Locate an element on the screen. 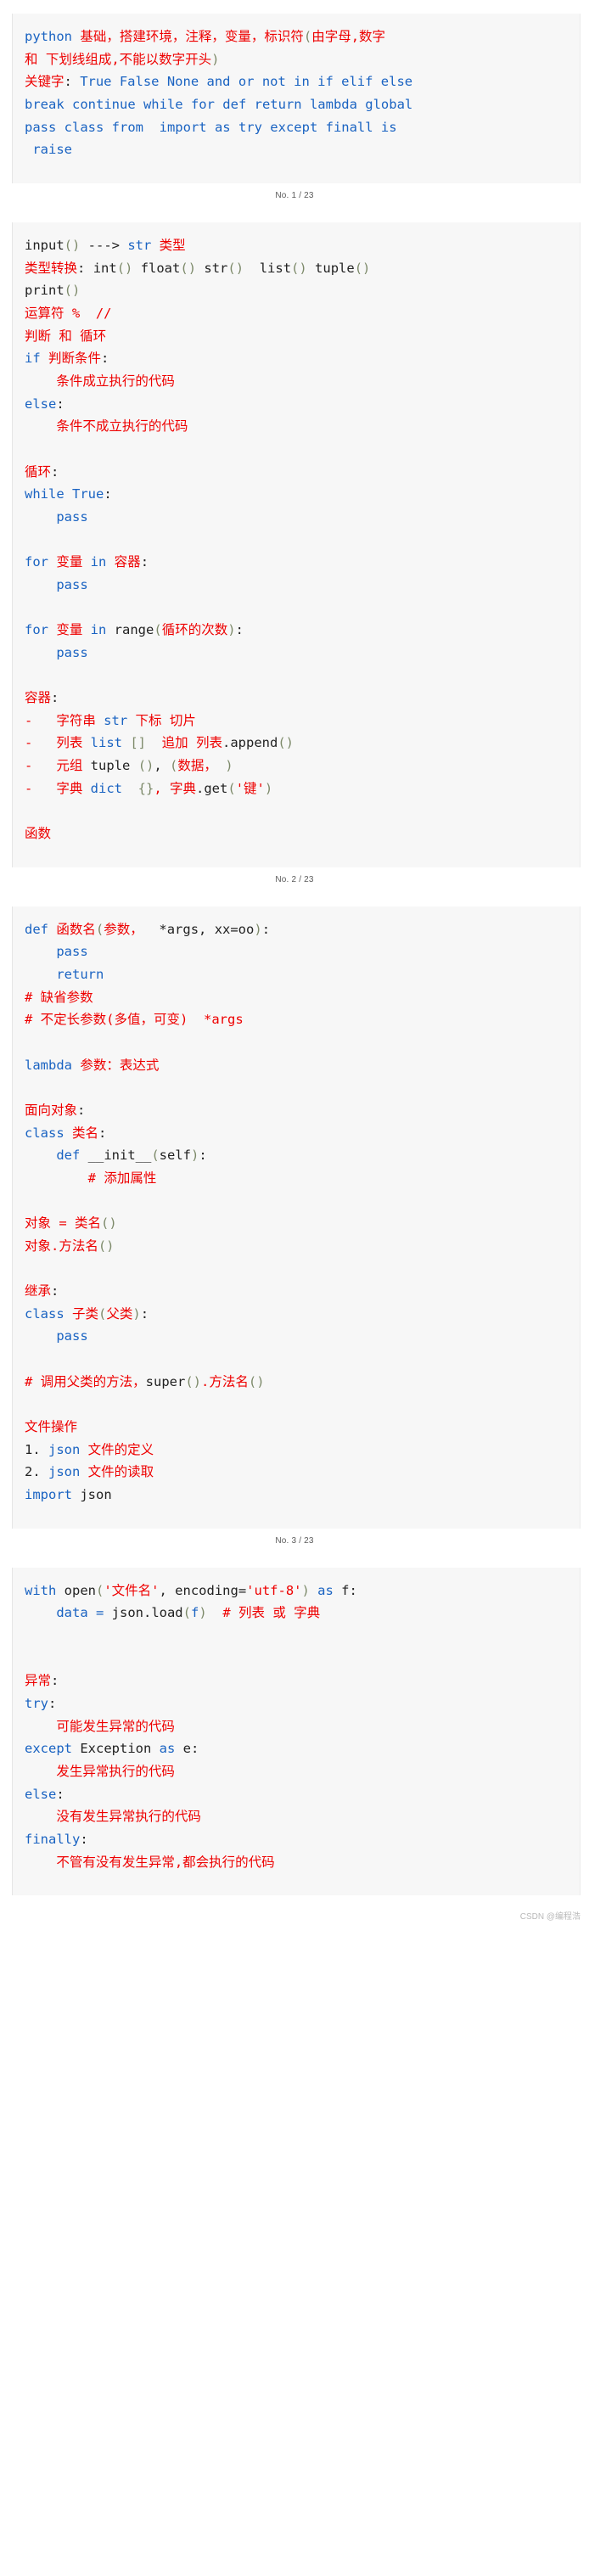 The image size is (589, 2576). code-token: 变量 is located at coordinates (73, 562).